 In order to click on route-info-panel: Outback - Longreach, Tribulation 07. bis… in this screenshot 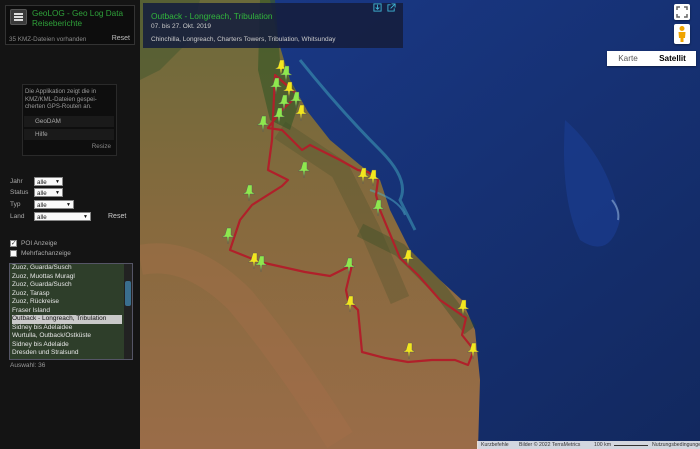, I will do `click(273, 25)`.